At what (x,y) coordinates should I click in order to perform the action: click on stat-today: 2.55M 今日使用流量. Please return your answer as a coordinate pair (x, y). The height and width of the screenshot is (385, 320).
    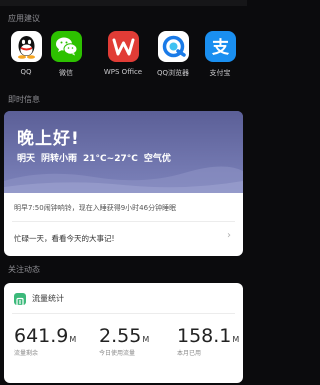
    Looking at the image, I should click on (124, 341).